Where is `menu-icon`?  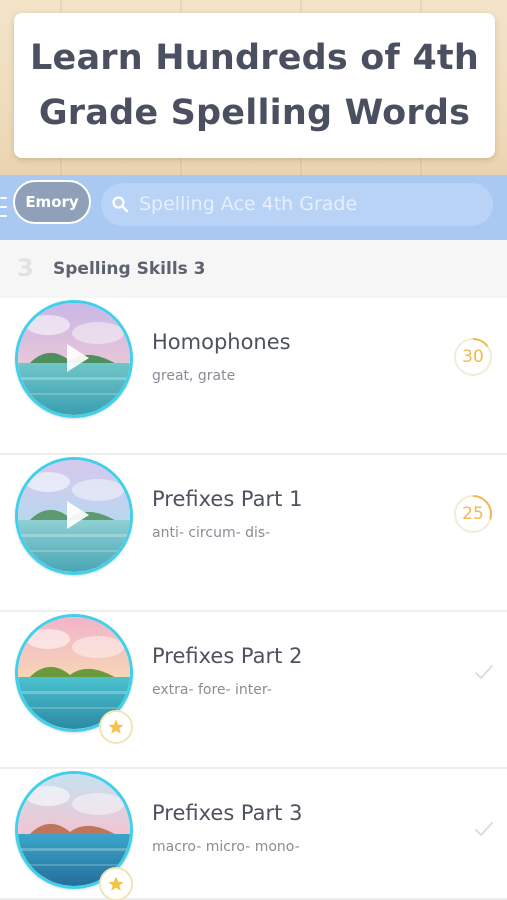 menu-icon is located at coordinates (4, 207).